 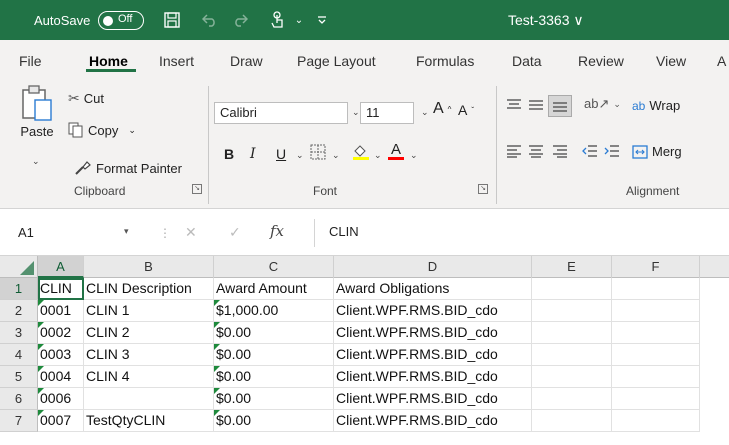 I want to click on align-middle-button, so click(x=536, y=105).